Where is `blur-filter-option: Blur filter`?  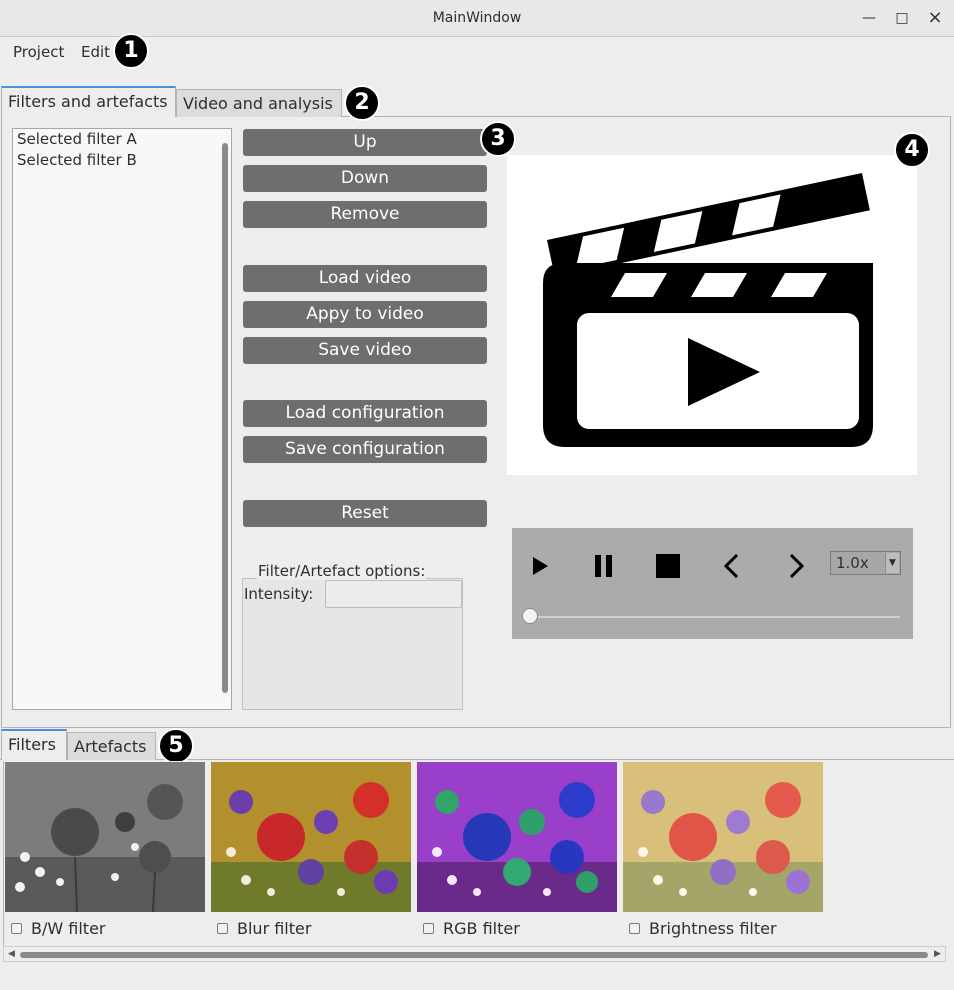 blur-filter-option: Blur filter is located at coordinates (264, 928).